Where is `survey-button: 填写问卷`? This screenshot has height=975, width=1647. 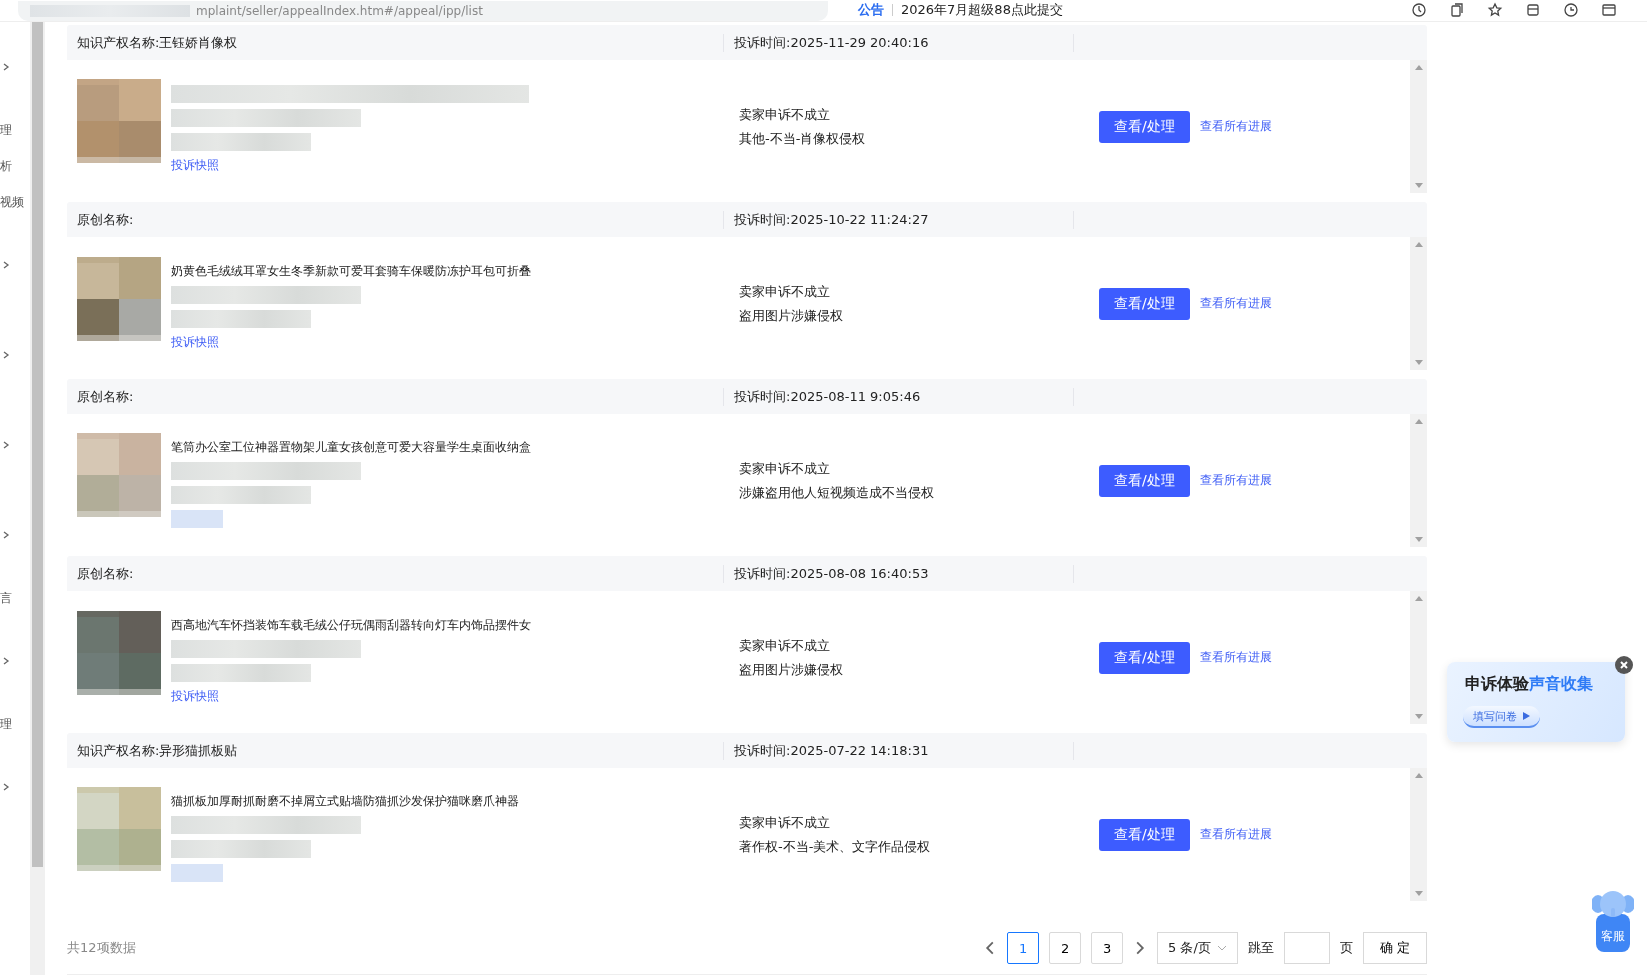 survey-button: 填写问卷 is located at coordinates (1501, 717).